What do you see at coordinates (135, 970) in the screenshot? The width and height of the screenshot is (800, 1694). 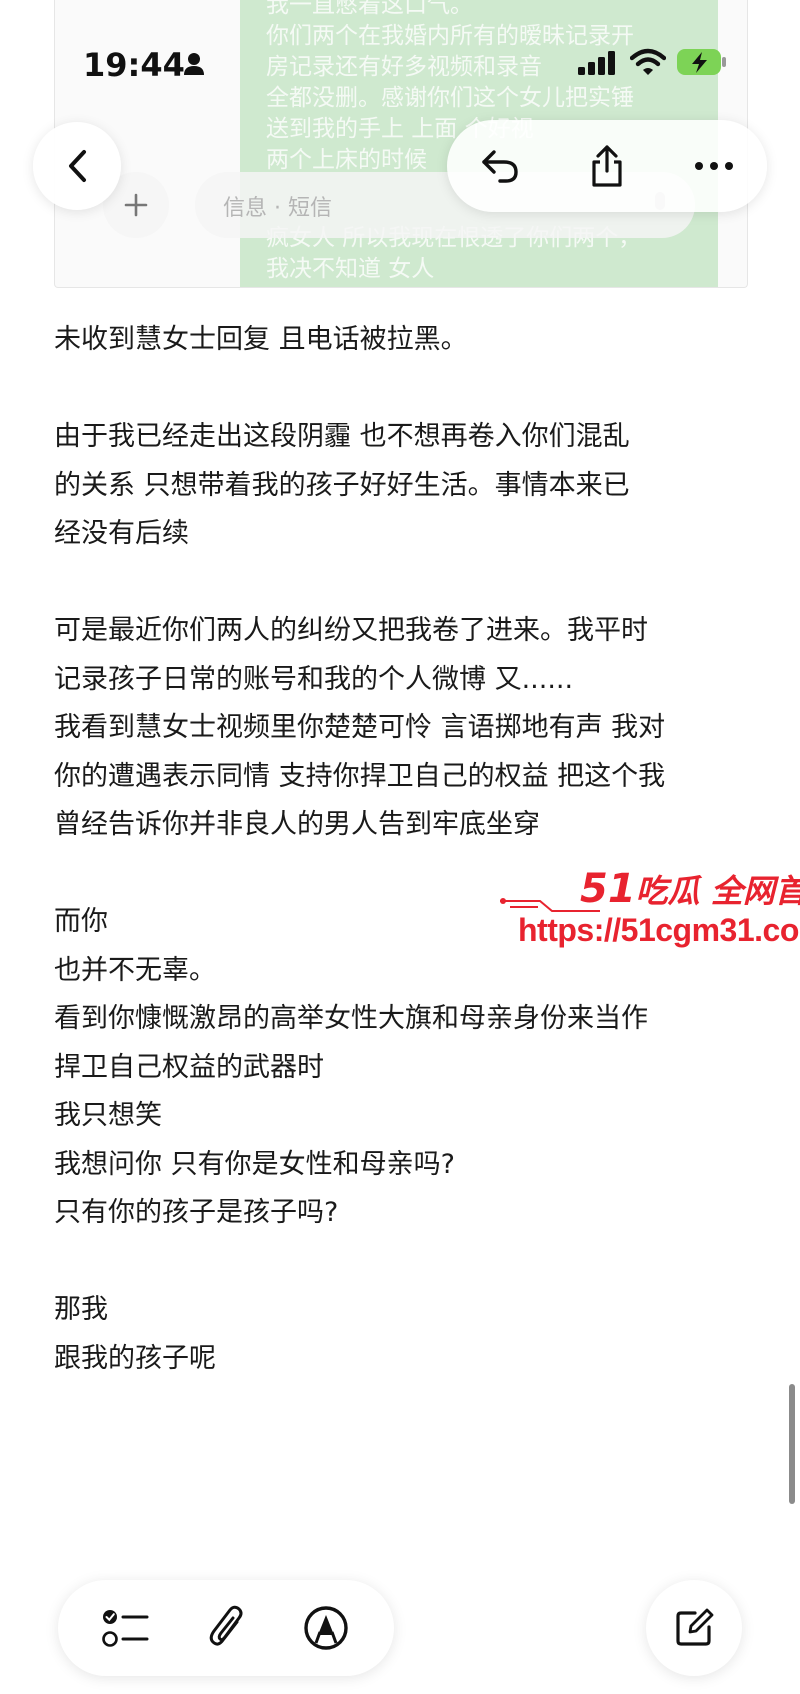 I see `note-line: 也并不无辜。` at bounding box center [135, 970].